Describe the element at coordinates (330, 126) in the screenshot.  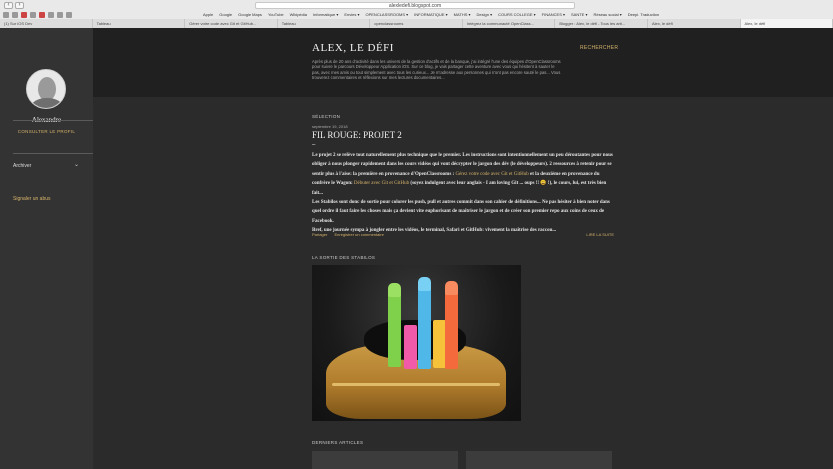
I see `post-date: septembre 19, 2018` at that location.